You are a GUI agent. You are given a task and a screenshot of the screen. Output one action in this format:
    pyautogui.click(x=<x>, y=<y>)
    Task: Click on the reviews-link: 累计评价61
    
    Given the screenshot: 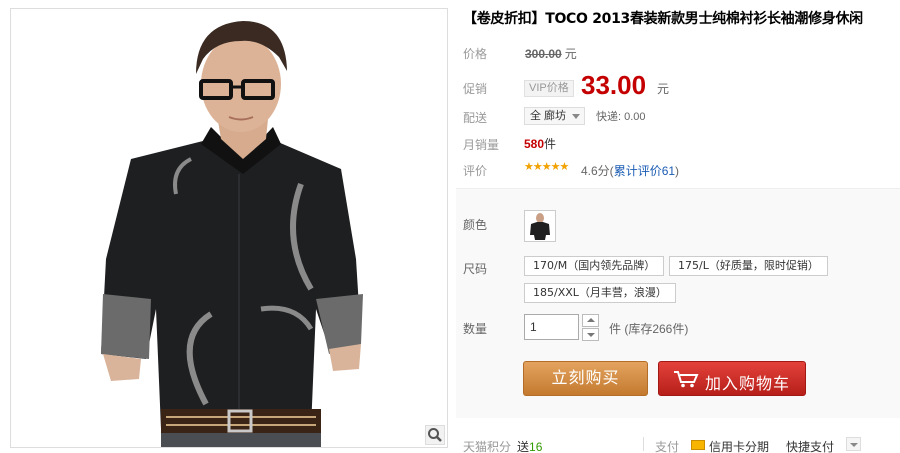 What is the action you would take?
    pyautogui.click(x=644, y=171)
    